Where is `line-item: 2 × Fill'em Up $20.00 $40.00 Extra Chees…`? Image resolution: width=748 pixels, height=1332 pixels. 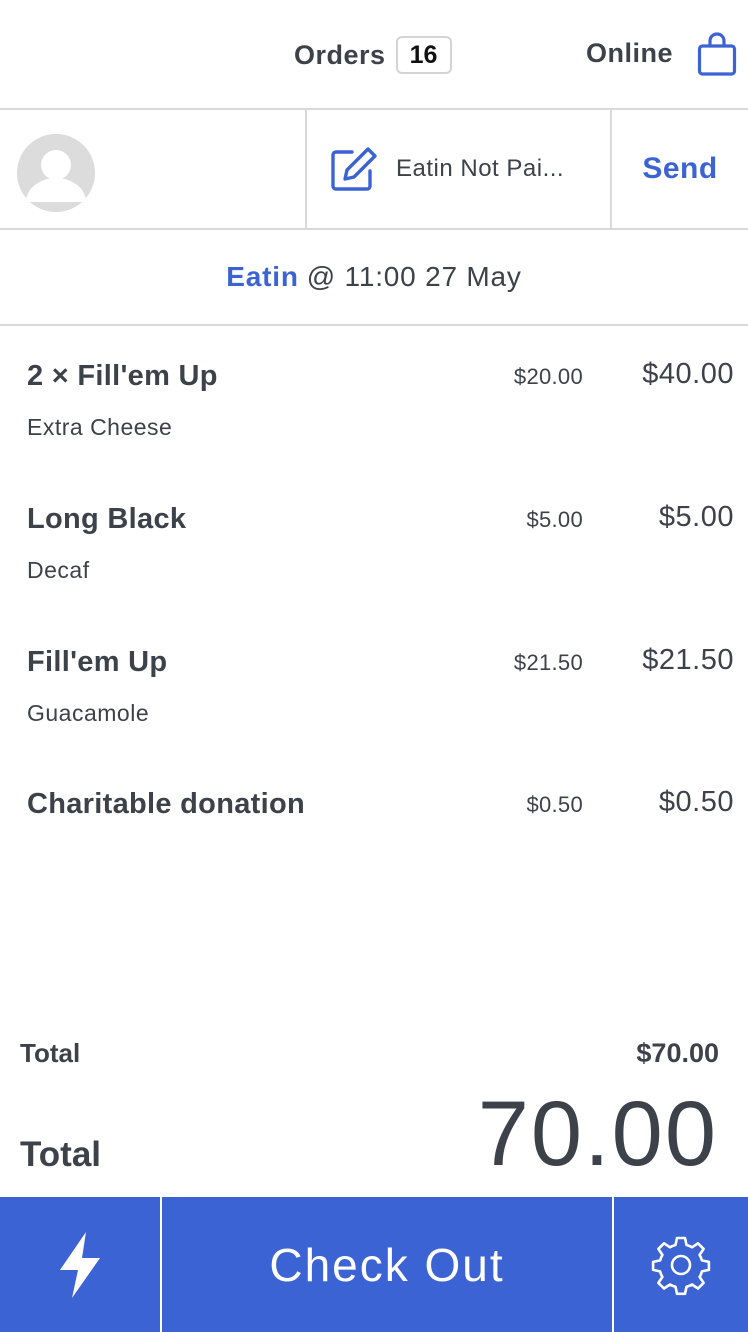
line-item: 2 × Fill'em Up $20.00 $40.00 Extra Chees… is located at coordinates (374, 409).